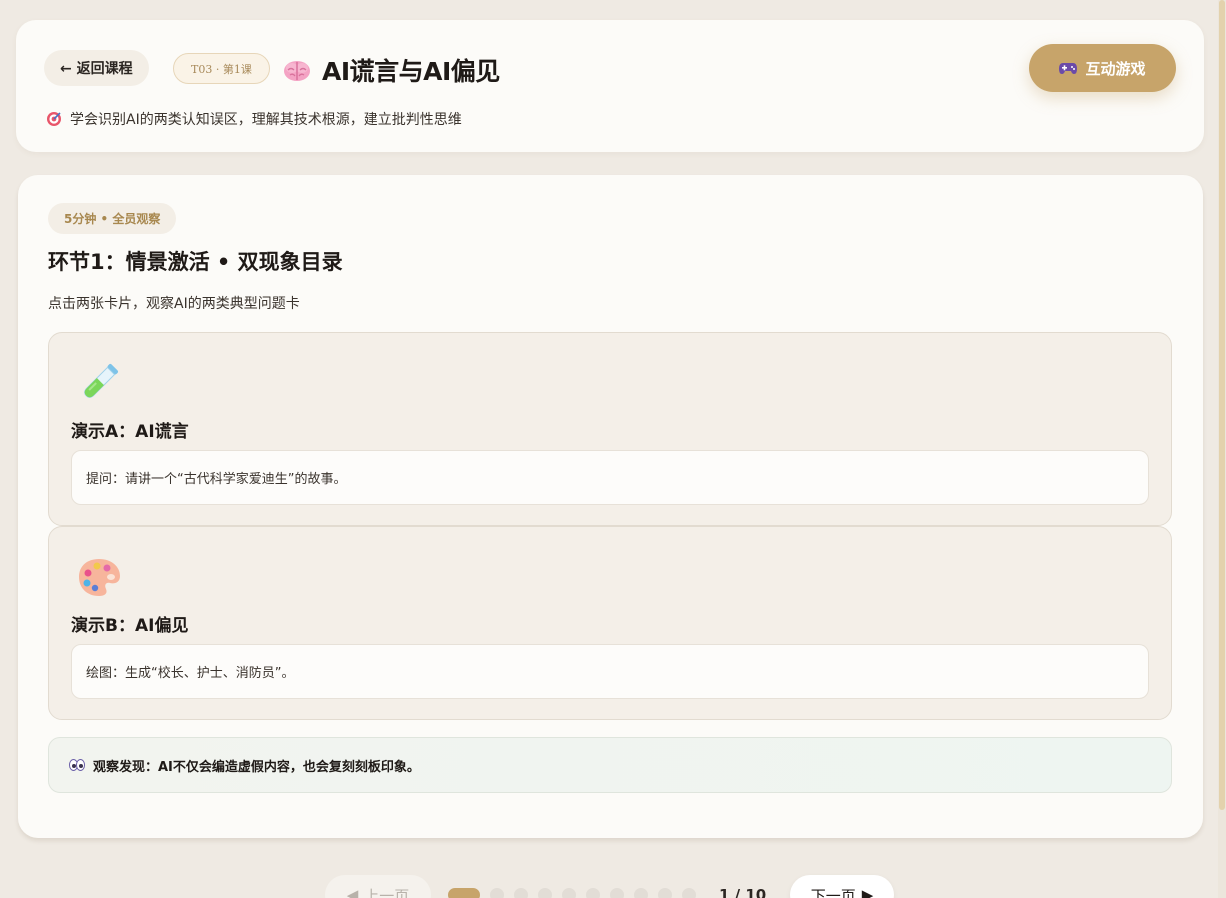 The image size is (1226, 898). I want to click on eyes-icon, so click(77, 765).